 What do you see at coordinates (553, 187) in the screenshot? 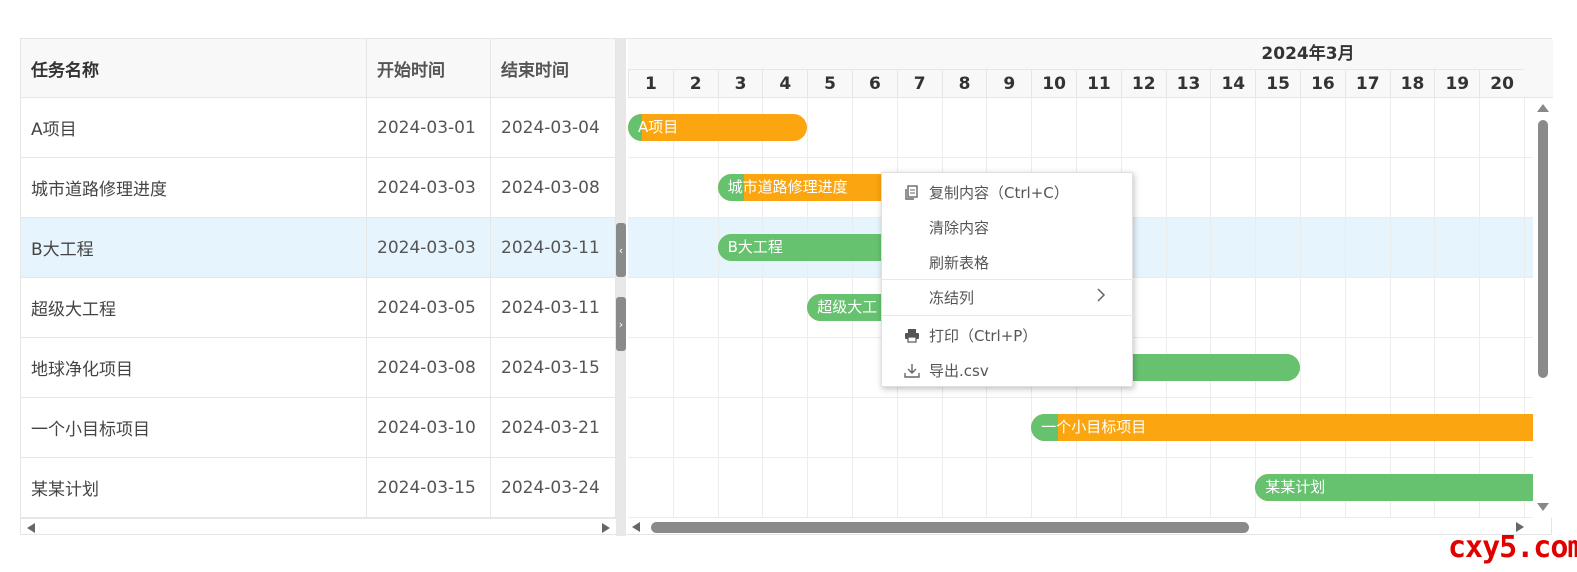
I see `end-time-cell: 2024-03-08` at bounding box center [553, 187].